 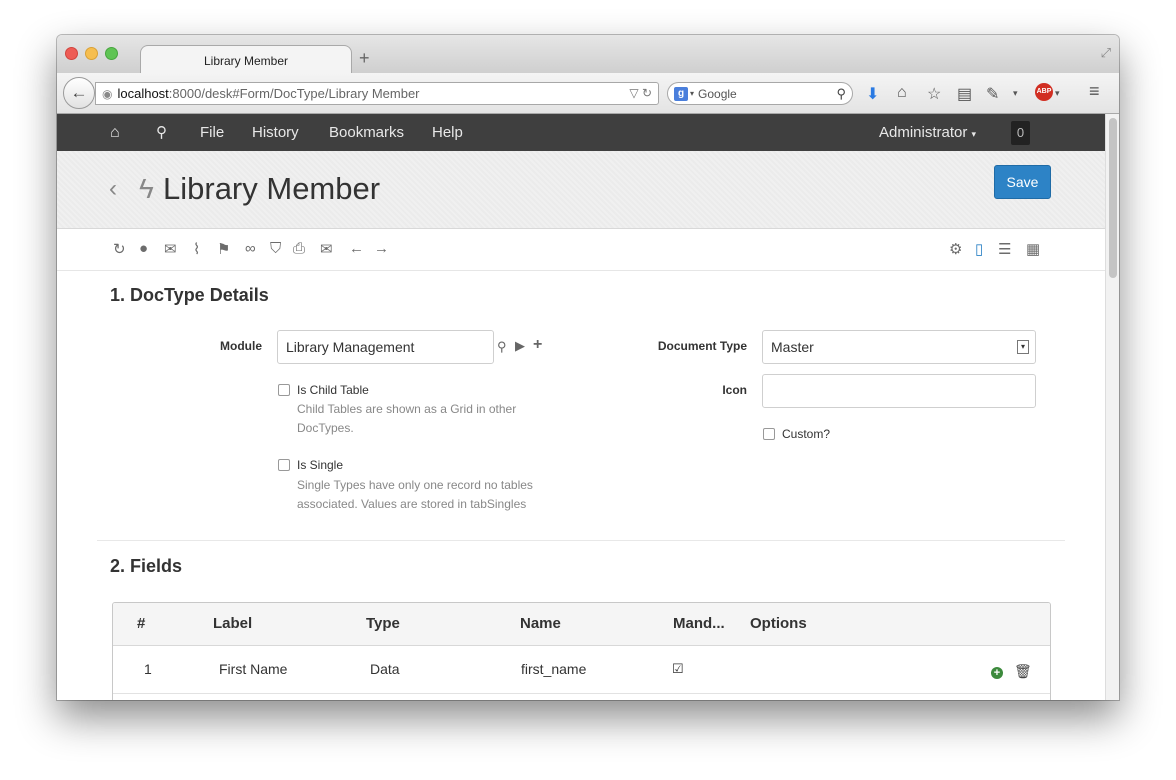 I want to click on gear-icon: ⚙, so click(x=955, y=249).